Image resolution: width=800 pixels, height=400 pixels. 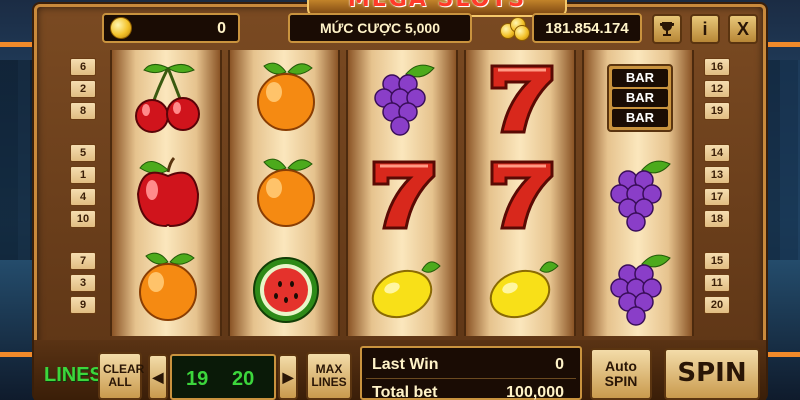 What do you see at coordinates (717, 89) in the screenshot?
I see `right-line-number: 12` at bounding box center [717, 89].